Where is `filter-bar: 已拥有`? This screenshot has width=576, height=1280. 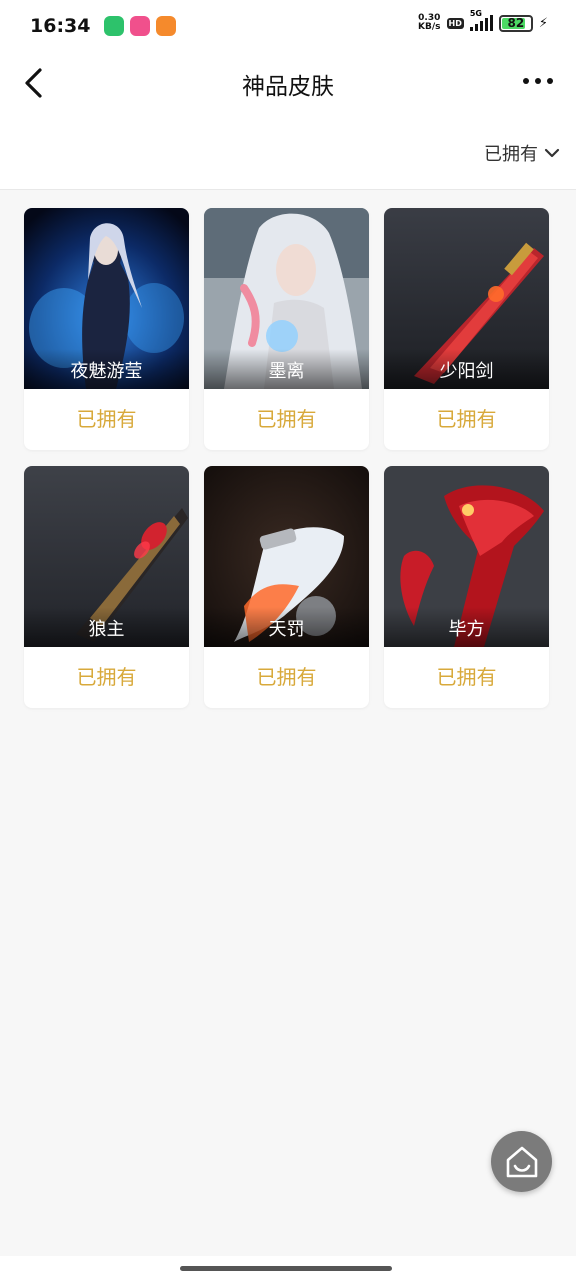
filter-bar: 已拥有 is located at coordinates (288, 152).